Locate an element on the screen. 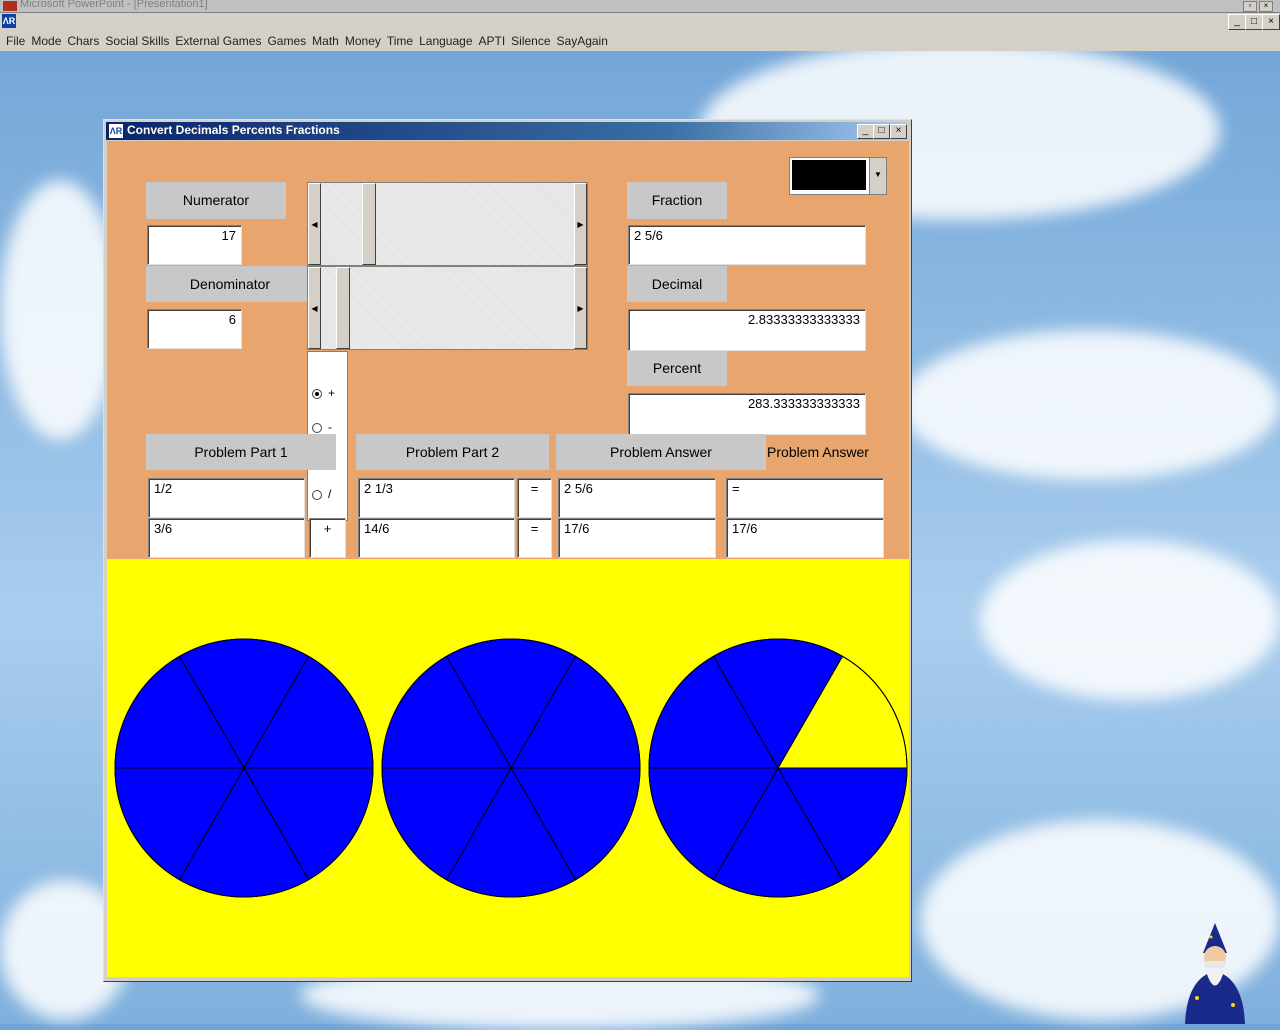 This screenshot has width=1280, height=1030. radio-subtract: - is located at coordinates (322, 427).